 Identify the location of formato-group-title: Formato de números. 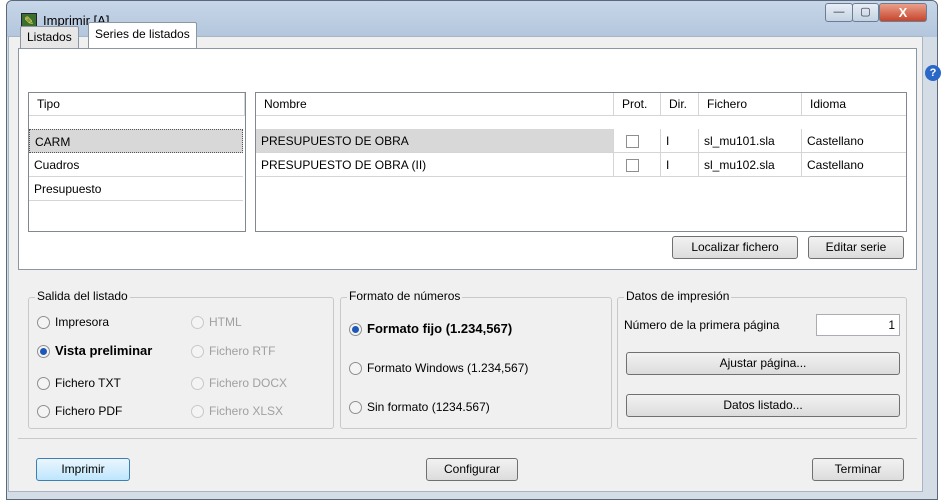
(405, 296).